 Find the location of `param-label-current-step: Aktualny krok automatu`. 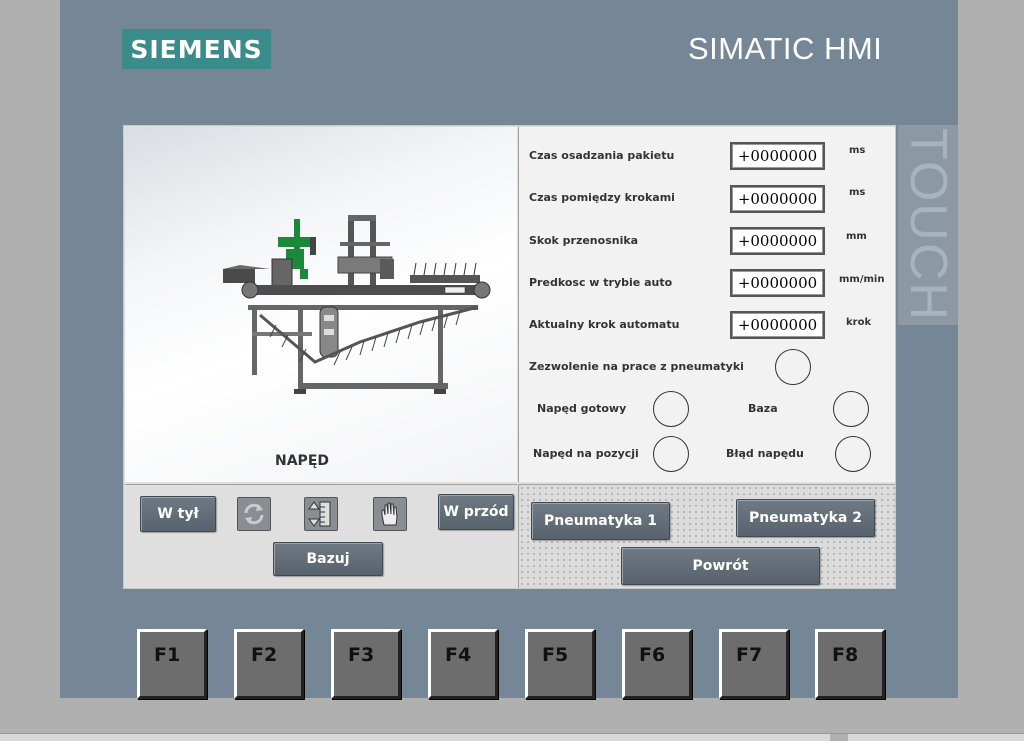

param-label-current-step: Aktualny krok automatu is located at coordinates (604, 324).